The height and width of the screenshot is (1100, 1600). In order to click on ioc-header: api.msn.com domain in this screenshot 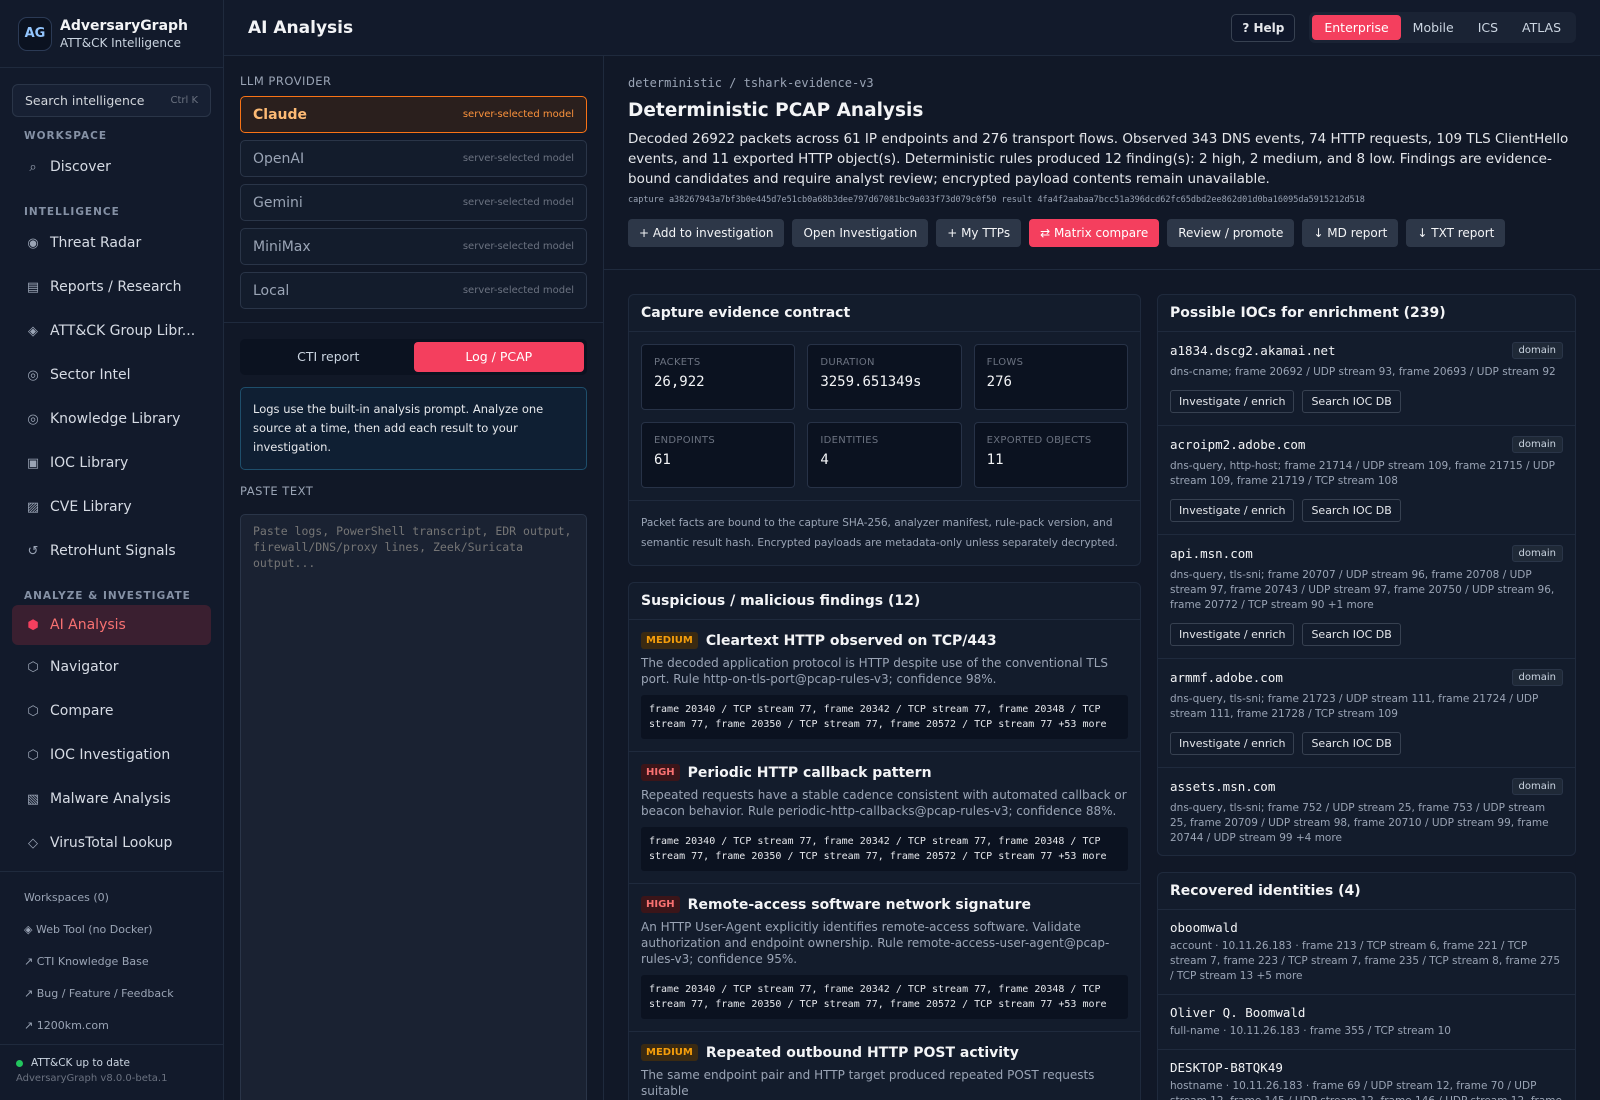, I will do `click(1366, 553)`.